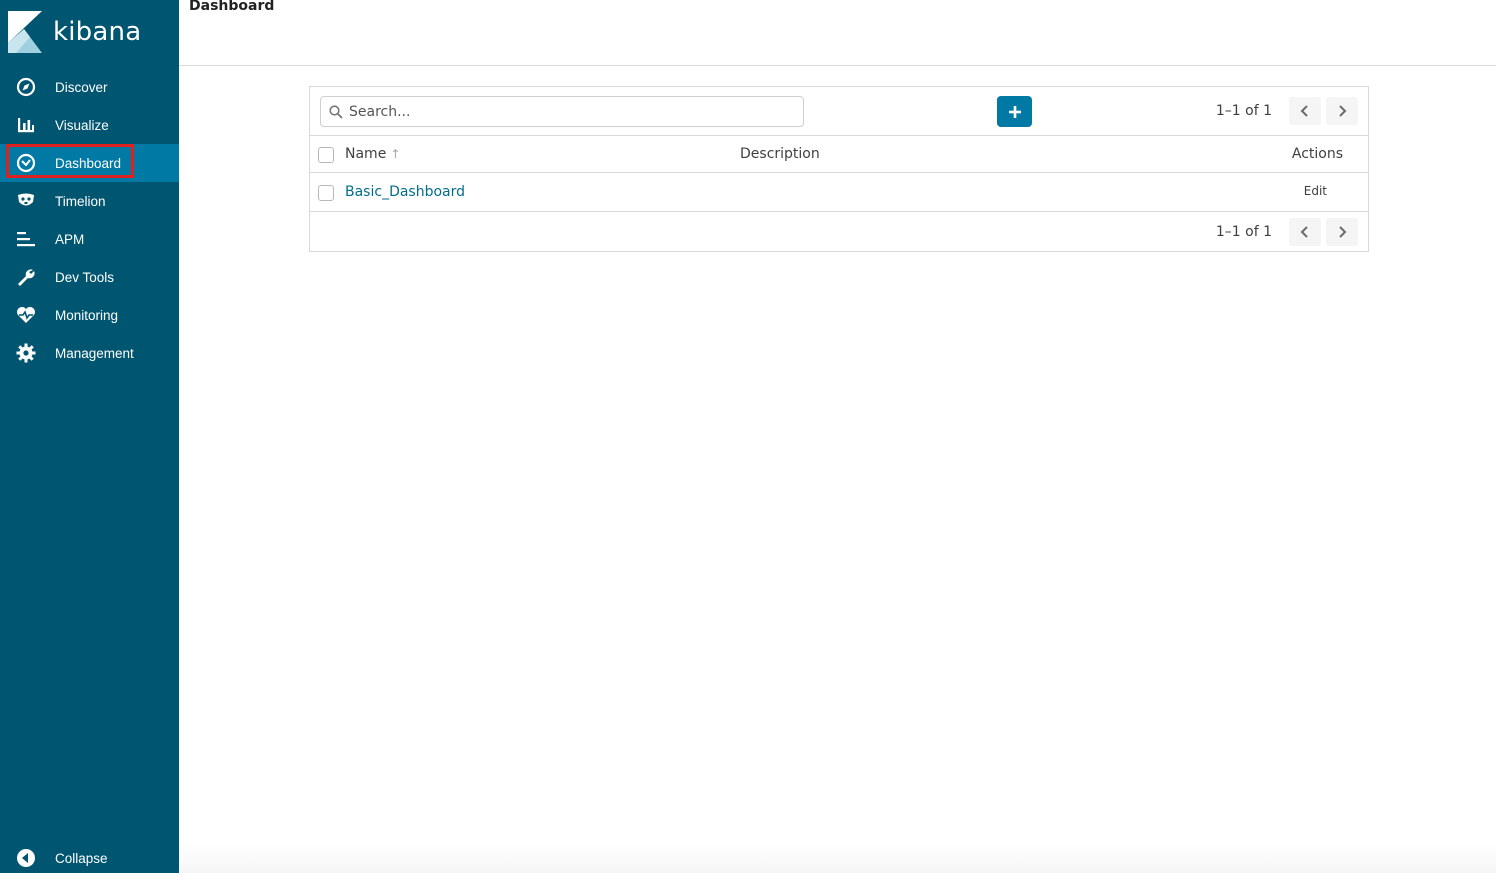  What do you see at coordinates (82, 125) in the screenshot?
I see `sidebar-item-label: Visualize` at bounding box center [82, 125].